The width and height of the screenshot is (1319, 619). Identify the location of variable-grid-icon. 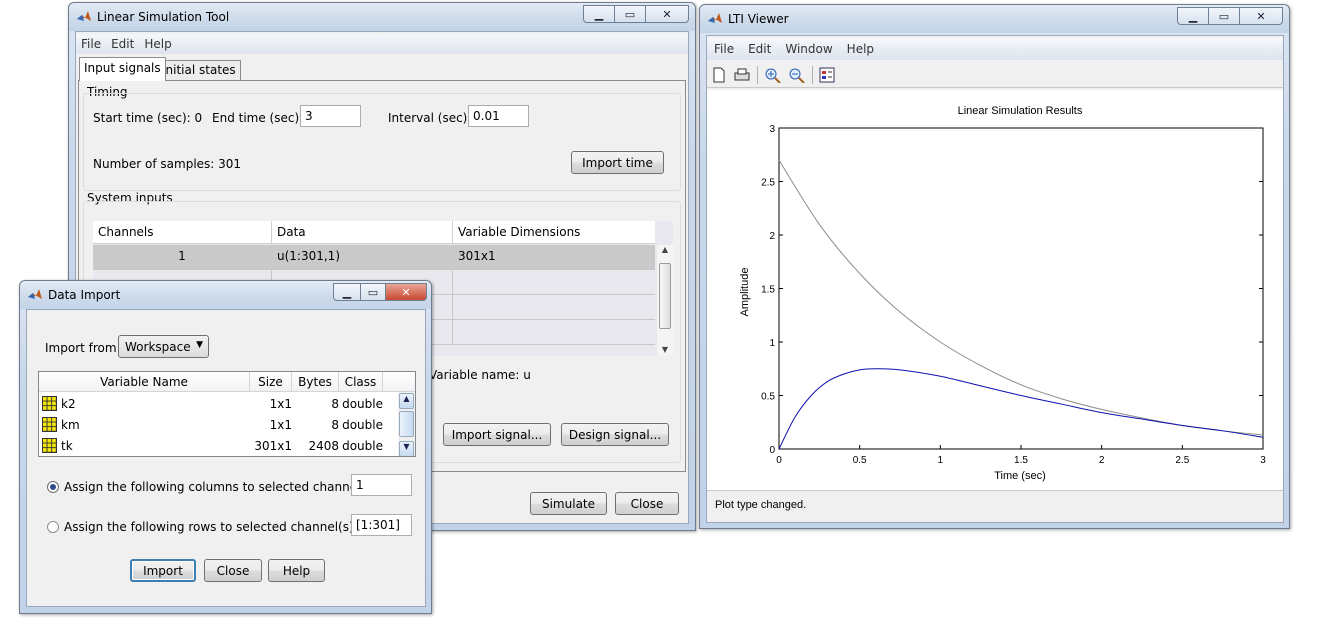
(49, 424).